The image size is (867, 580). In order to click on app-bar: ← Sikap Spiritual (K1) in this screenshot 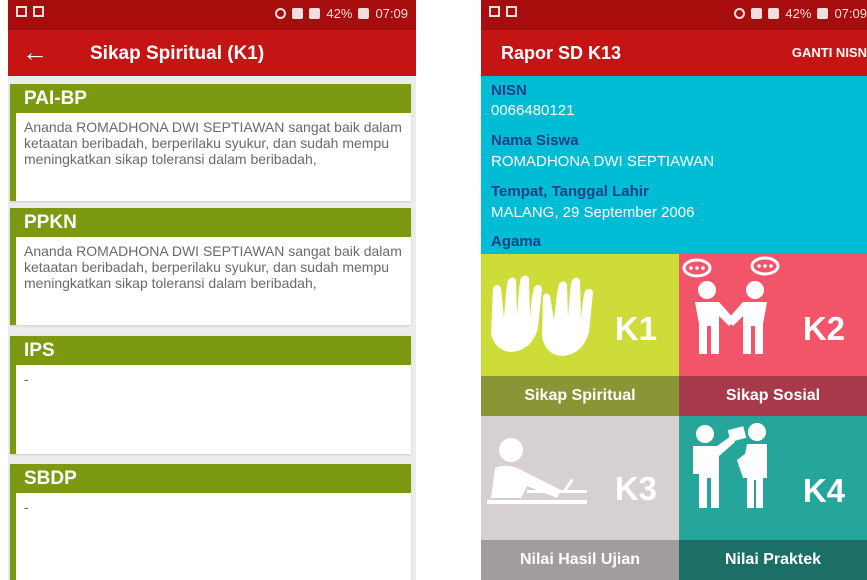, I will do `click(212, 53)`.